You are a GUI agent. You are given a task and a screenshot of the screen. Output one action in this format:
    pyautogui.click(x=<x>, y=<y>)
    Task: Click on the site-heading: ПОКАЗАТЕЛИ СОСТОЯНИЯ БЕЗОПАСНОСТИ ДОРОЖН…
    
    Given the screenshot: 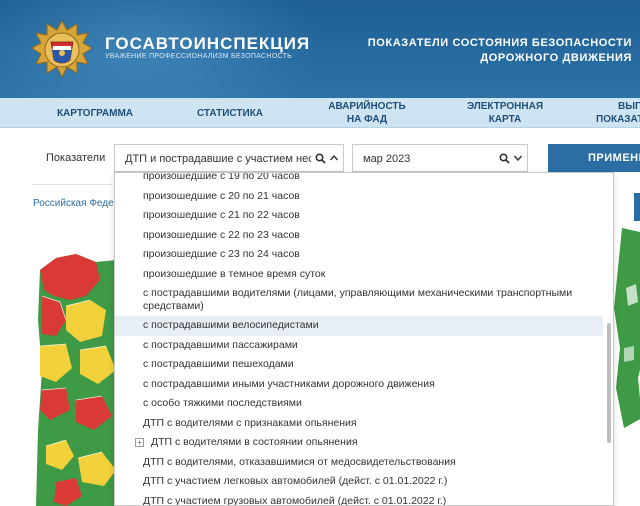 What is the action you would take?
    pyautogui.click(x=497, y=51)
    